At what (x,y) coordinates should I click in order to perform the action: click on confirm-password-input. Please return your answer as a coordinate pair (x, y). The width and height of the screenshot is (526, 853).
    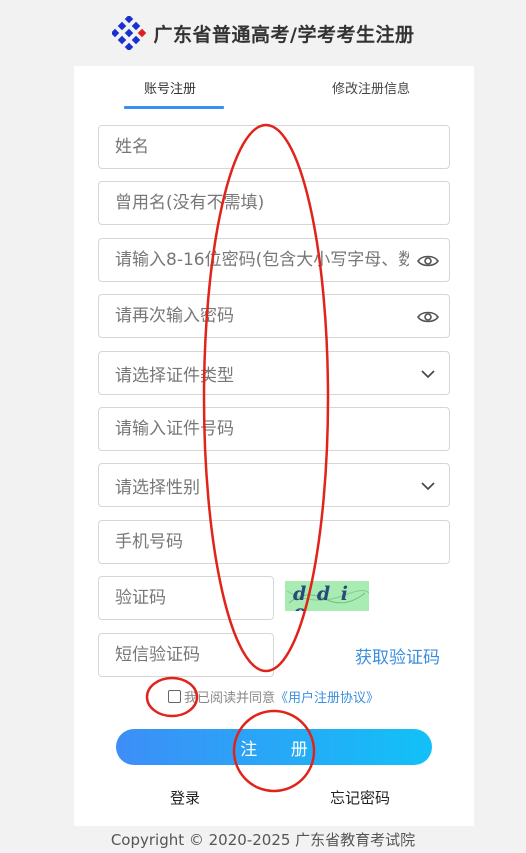
    Looking at the image, I should click on (274, 316).